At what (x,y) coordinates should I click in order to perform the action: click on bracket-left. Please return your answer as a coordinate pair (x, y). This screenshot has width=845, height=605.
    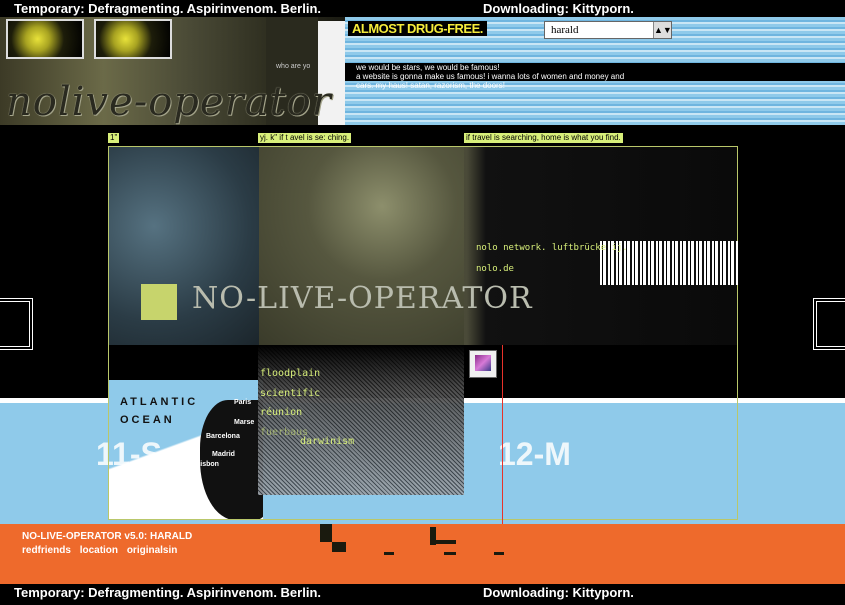
    Looking at the image, I should click on (16, 324).